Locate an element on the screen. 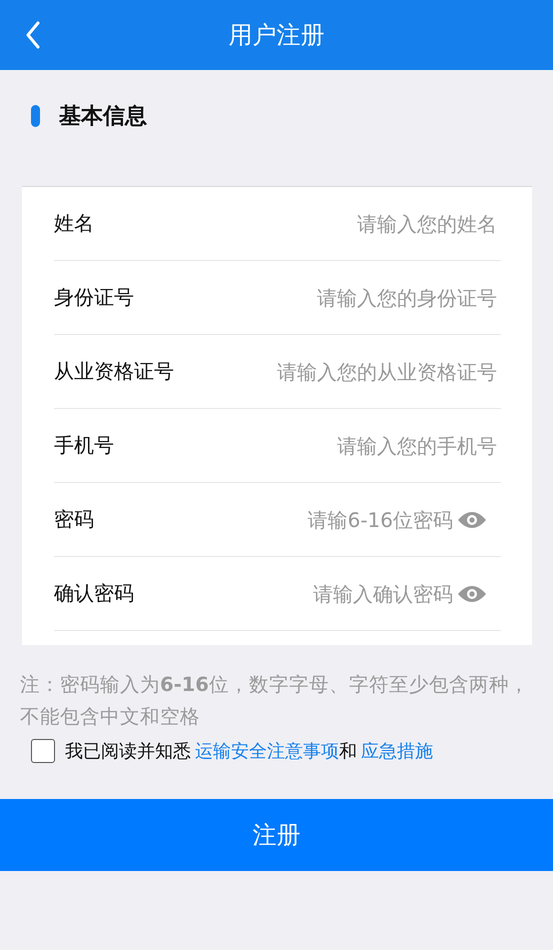  section-marker-icon is located at coordinates (35, 116).